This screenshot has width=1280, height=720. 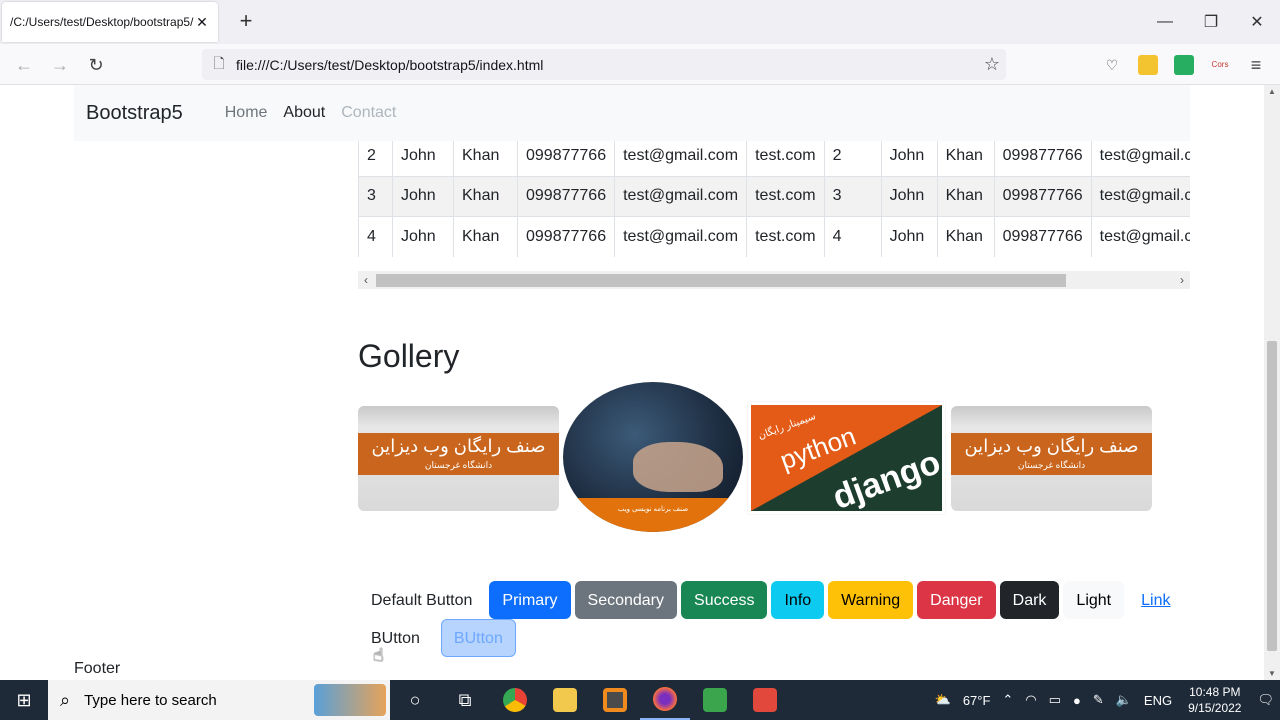 What do you see at coordinates (465, 700) in the screenshot?
I see `task-view-icon: ⧉` at bounding box center [465, 700].